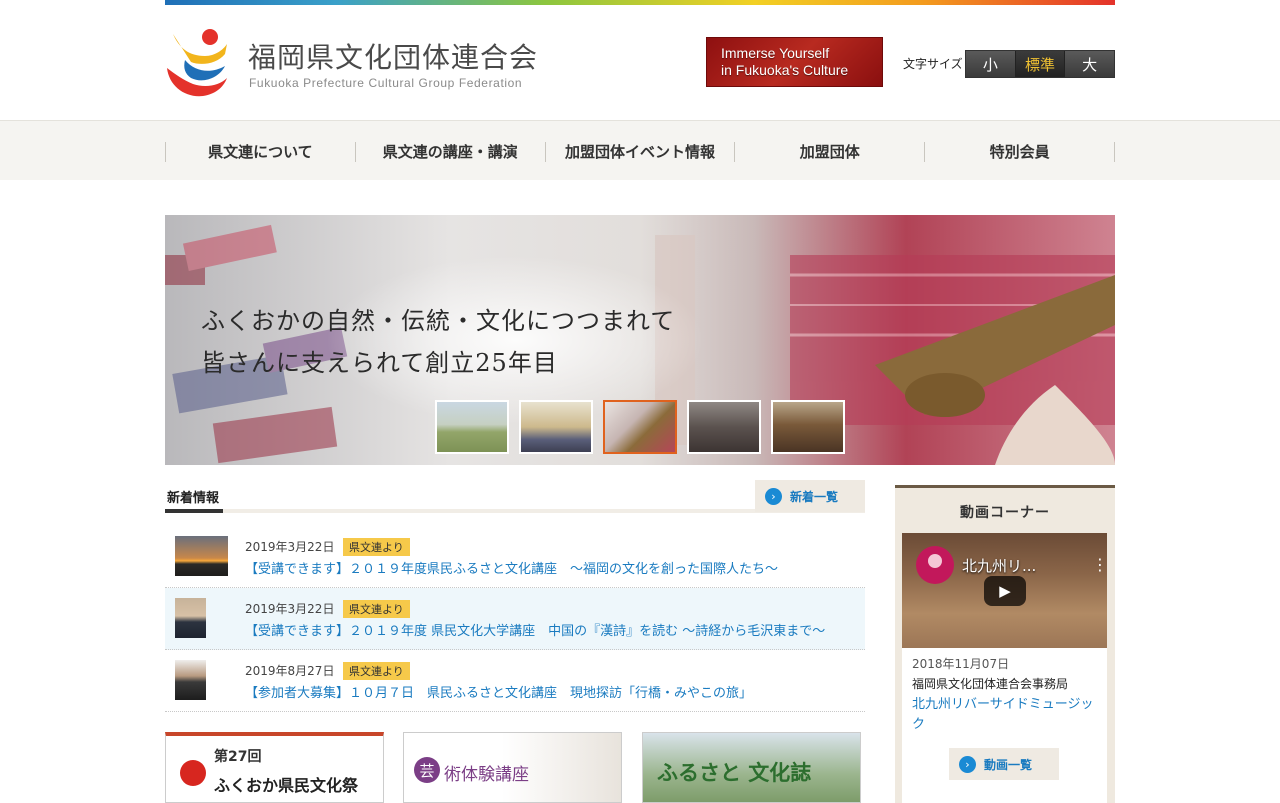 This screenshot has width=1280, height=803. What do you see at coordinates (991, 64) in the screenshot?
I see `font-size-small-button: 小` at bounding box center [991, 64].